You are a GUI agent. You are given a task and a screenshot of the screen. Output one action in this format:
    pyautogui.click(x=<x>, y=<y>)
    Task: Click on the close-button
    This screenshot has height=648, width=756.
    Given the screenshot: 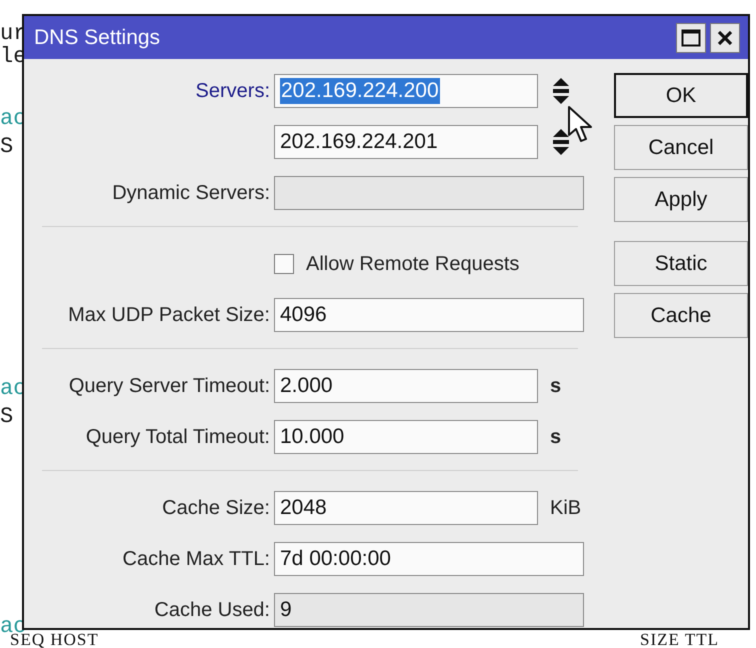 What is the action you would take?
    pyautogui.click(x=725, y=37)
    